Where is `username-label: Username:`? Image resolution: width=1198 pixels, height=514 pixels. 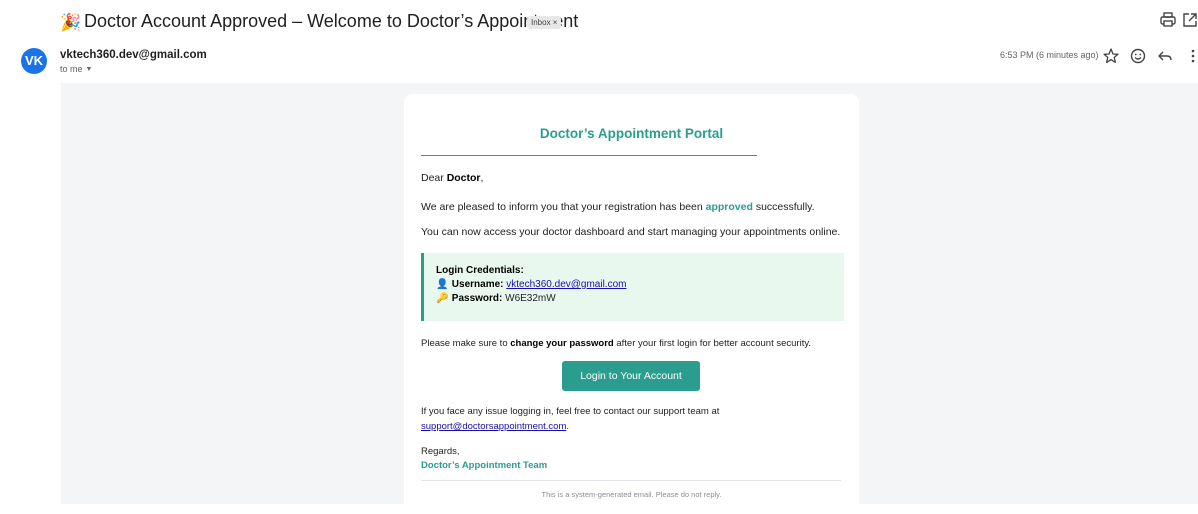 username-label: Username: is located at coordinates (477, 284).